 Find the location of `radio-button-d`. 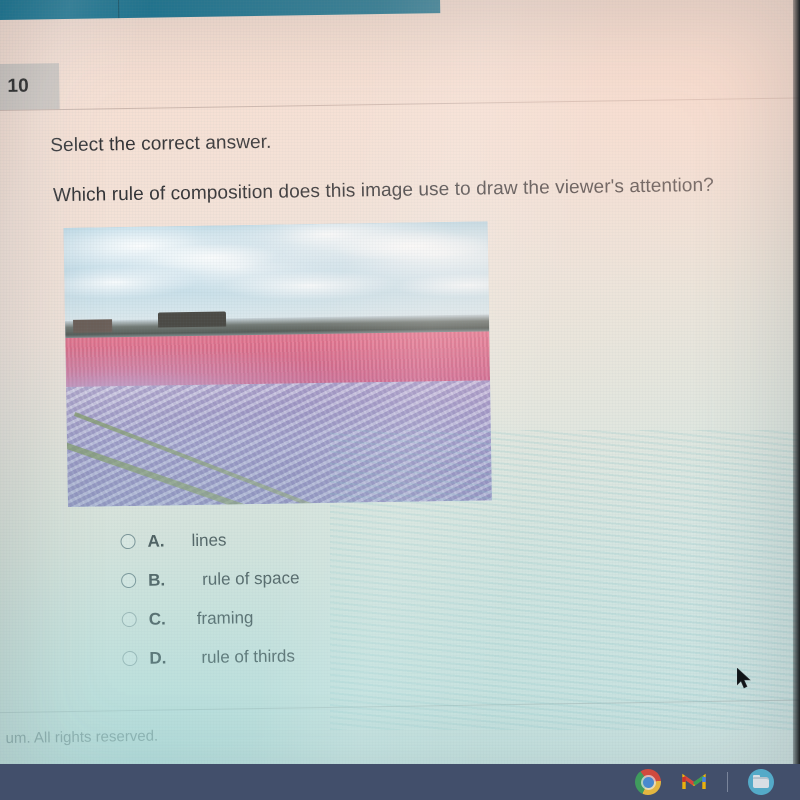

radio-button-d is located at coordinates (130, 658).